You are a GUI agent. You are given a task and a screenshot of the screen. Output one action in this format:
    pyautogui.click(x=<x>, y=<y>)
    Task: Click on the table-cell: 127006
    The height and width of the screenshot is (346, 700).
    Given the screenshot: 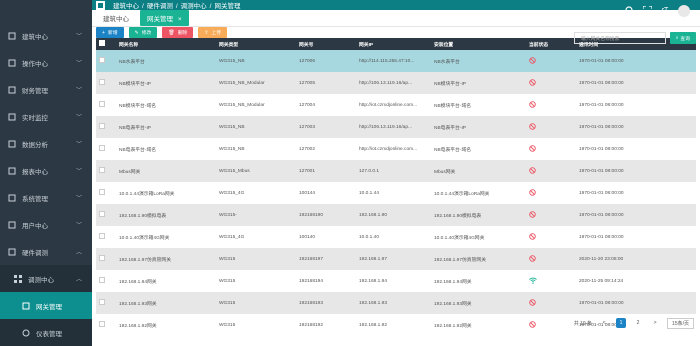 What is the action you would take?
    pyautogui.click(x=307, y=61)
    